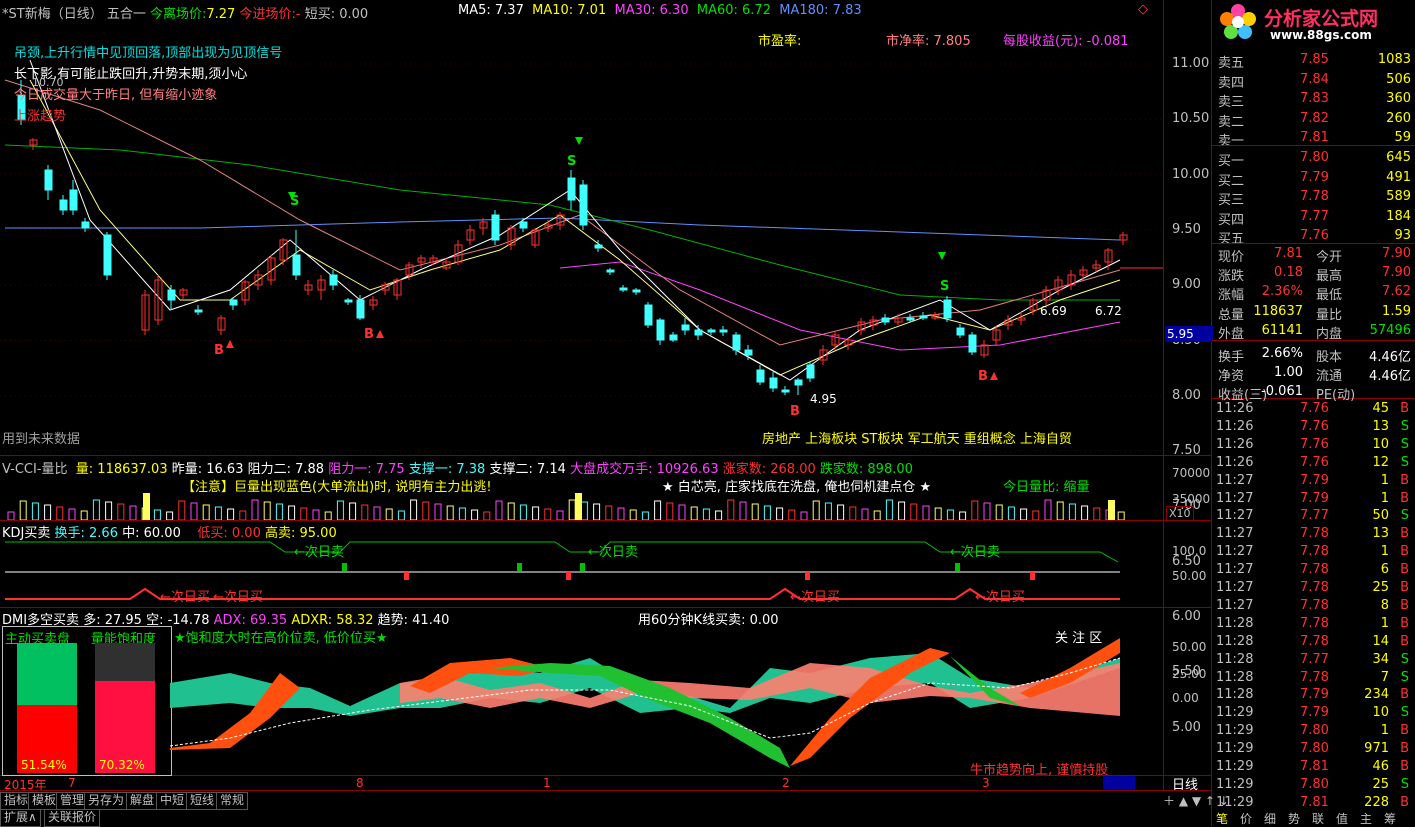  Describe the element at coordinates (35, 469) in the screenshot. I see `vcci-label: V-CCI-量比` at that location.